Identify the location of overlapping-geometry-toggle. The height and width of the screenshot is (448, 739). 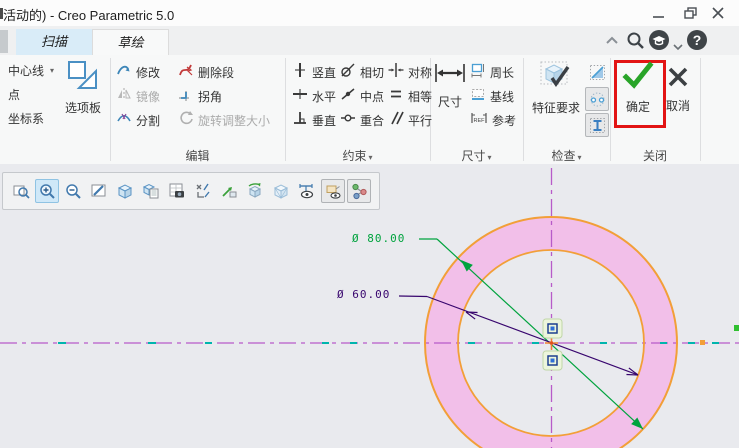
(597, 125).